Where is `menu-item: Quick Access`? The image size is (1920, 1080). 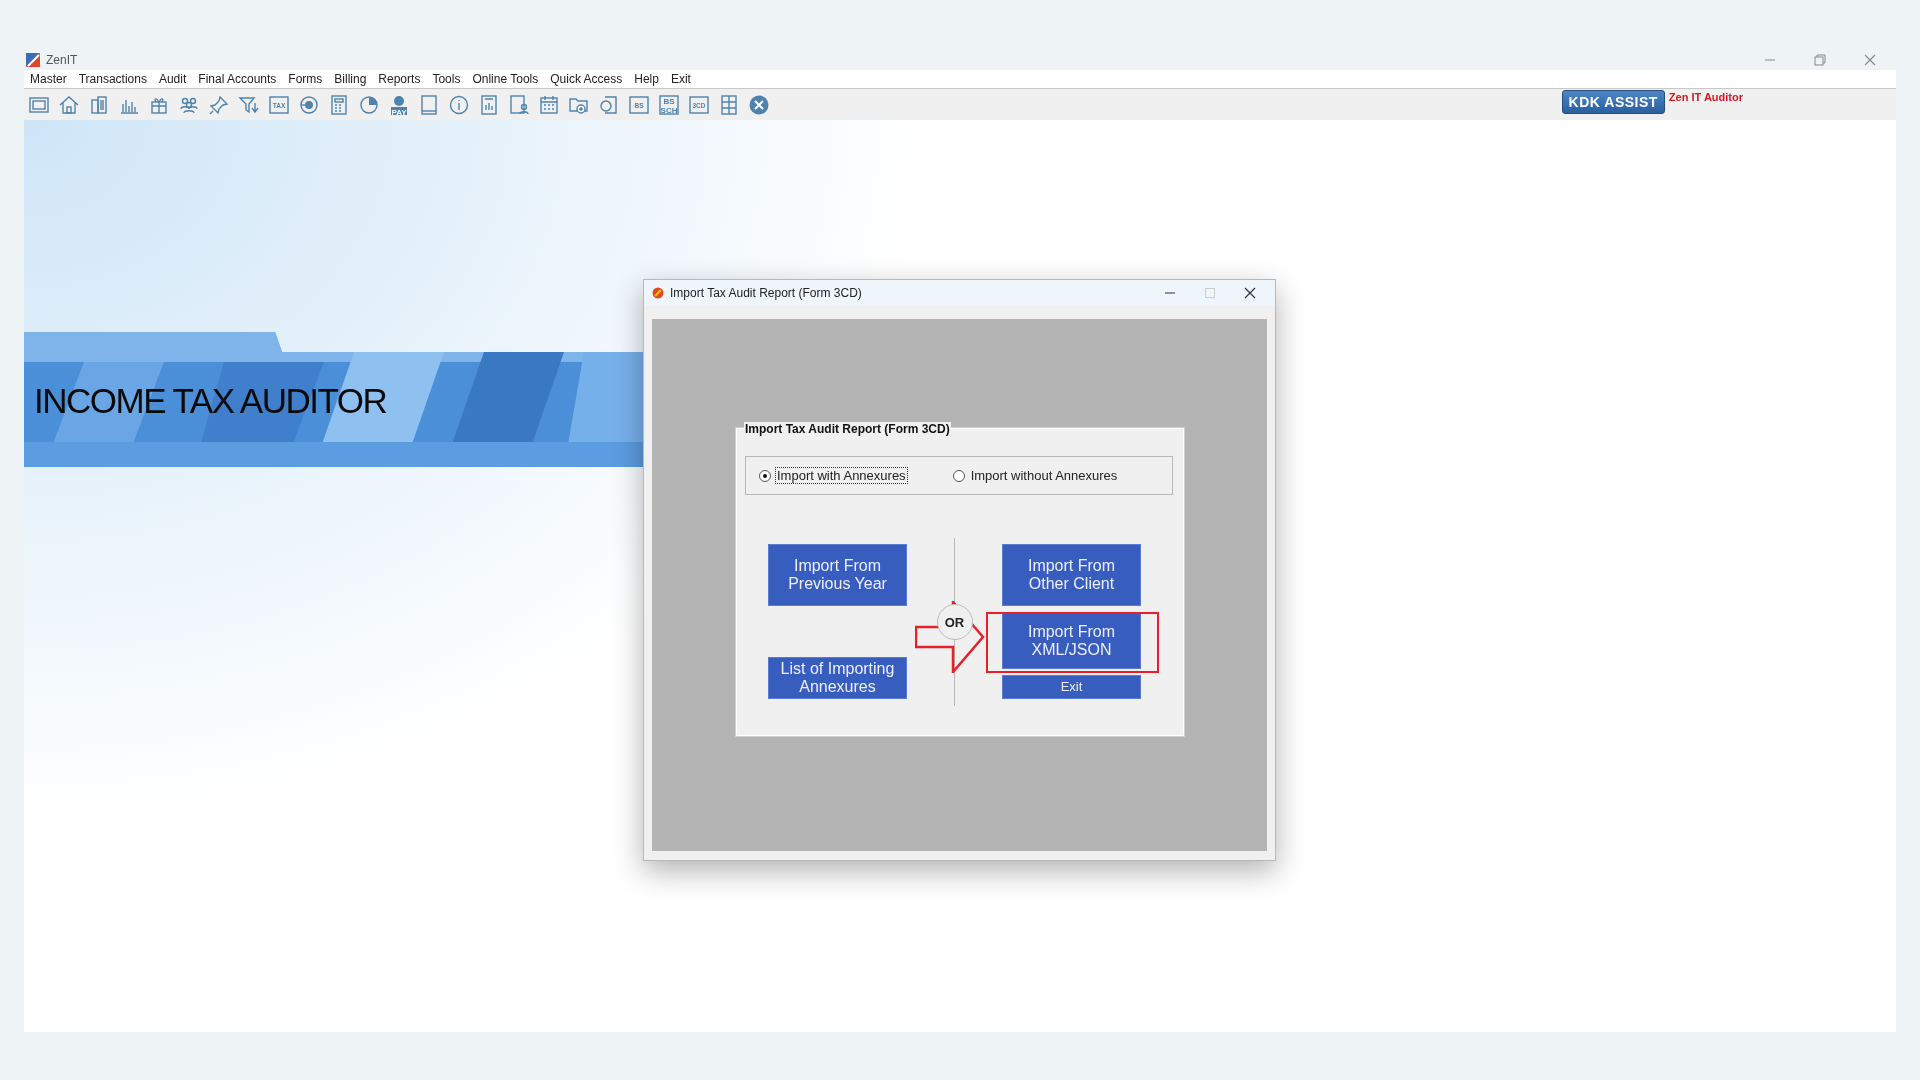
menu-item: Quick Access is located at coordinates (586, 79).